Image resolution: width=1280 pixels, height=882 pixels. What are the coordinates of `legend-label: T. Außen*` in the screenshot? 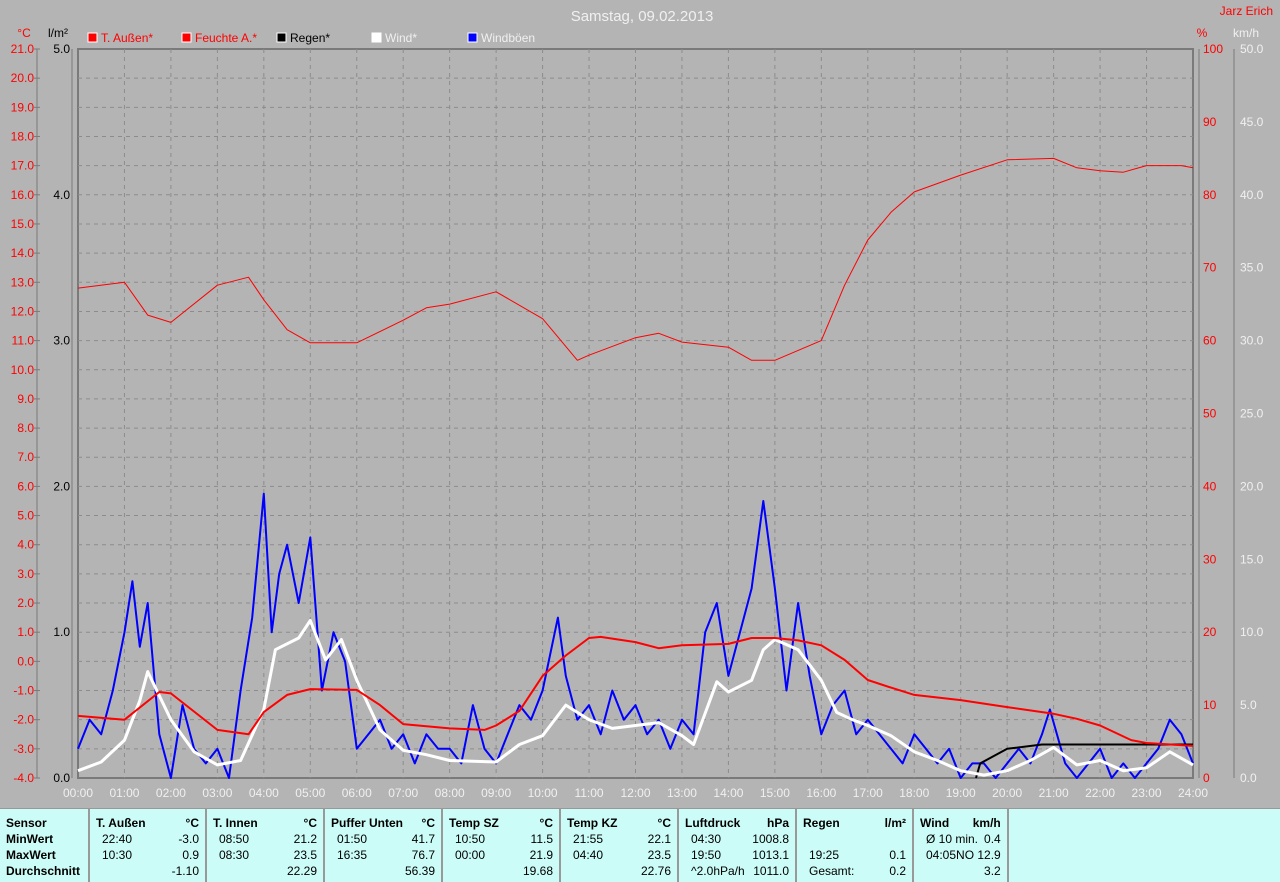 It's located at (127, 38).